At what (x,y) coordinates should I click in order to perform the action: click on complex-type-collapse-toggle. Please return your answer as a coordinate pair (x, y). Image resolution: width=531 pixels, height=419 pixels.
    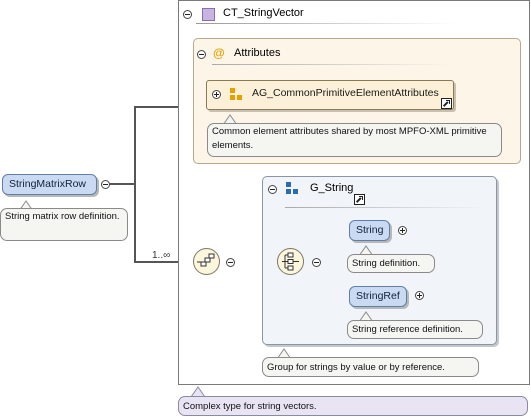
    Looking at the image, I should click on (187, 14).